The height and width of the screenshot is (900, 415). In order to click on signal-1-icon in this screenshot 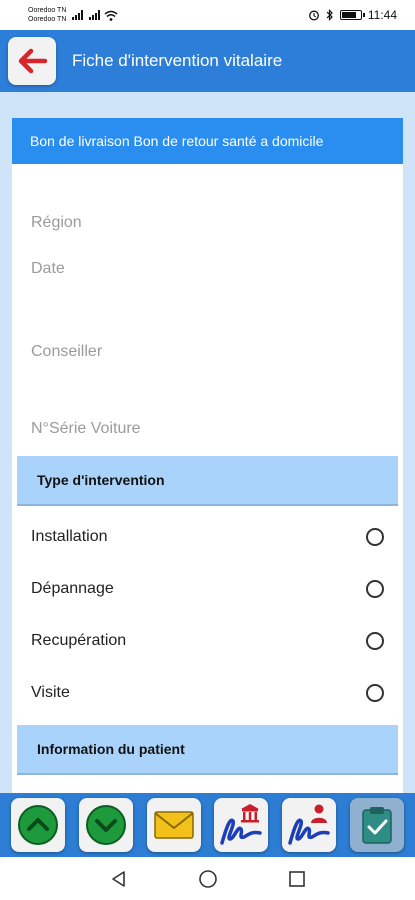, I will do `click(78, 15)`.